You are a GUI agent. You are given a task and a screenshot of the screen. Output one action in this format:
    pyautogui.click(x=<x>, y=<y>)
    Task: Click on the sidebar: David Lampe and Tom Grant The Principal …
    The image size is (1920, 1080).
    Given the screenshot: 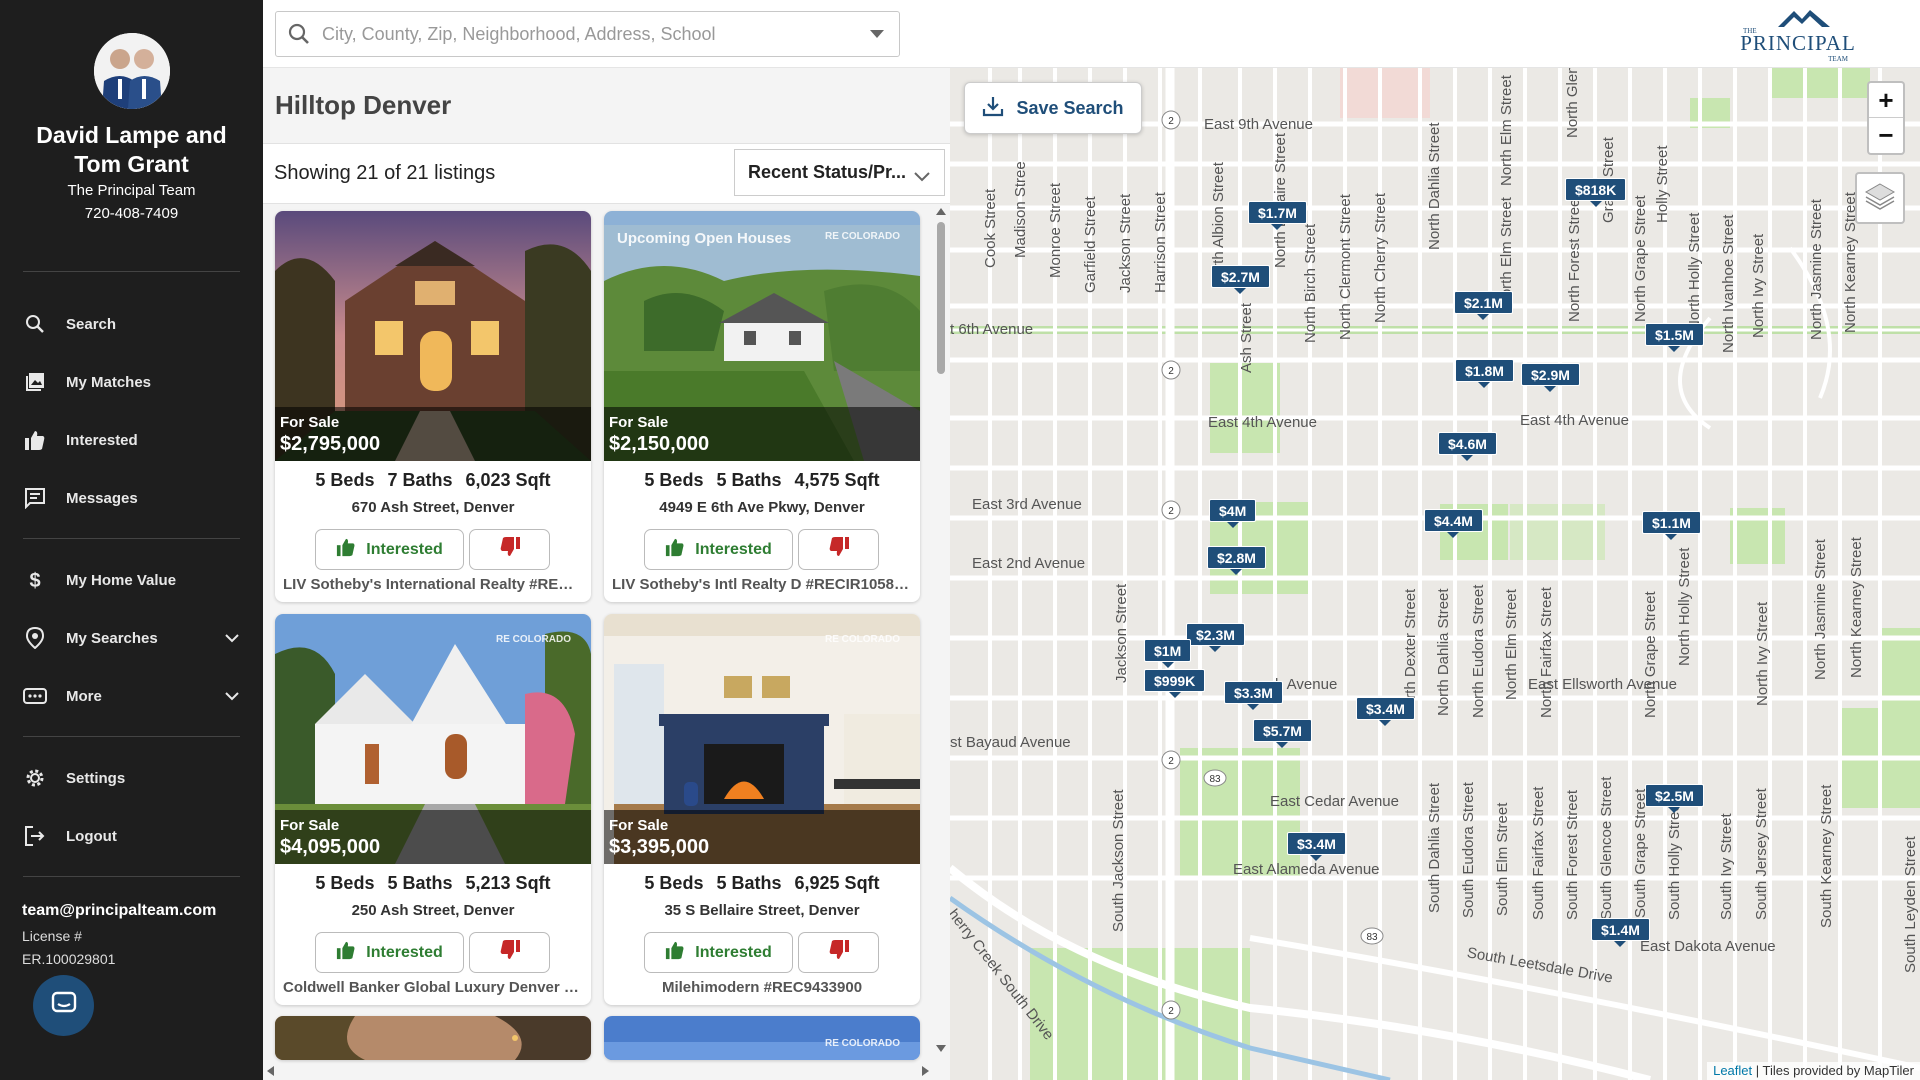 What is the action you would take?
    pyautogui.click(x=131, y=540)
    